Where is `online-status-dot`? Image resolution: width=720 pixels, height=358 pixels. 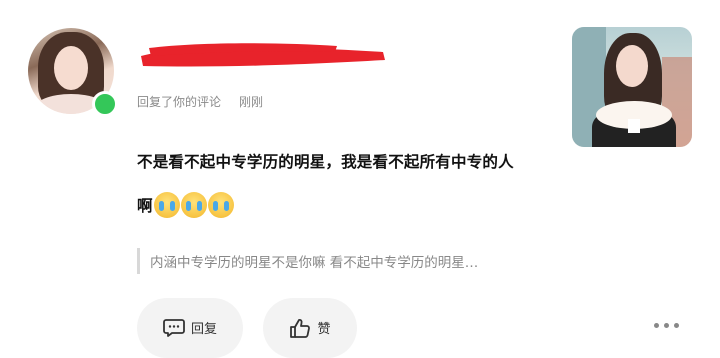 online-status-dot is located at coordinates (105, 104).